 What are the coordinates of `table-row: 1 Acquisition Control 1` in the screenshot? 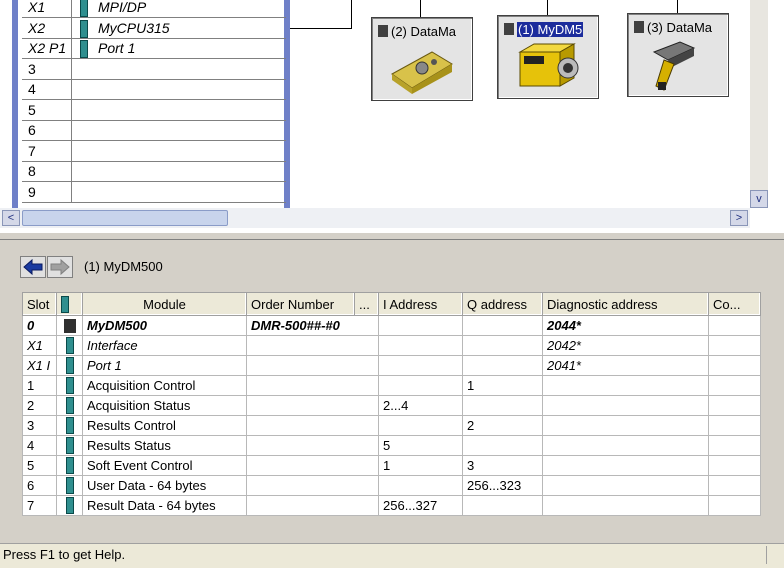 It's located at (391, 385).